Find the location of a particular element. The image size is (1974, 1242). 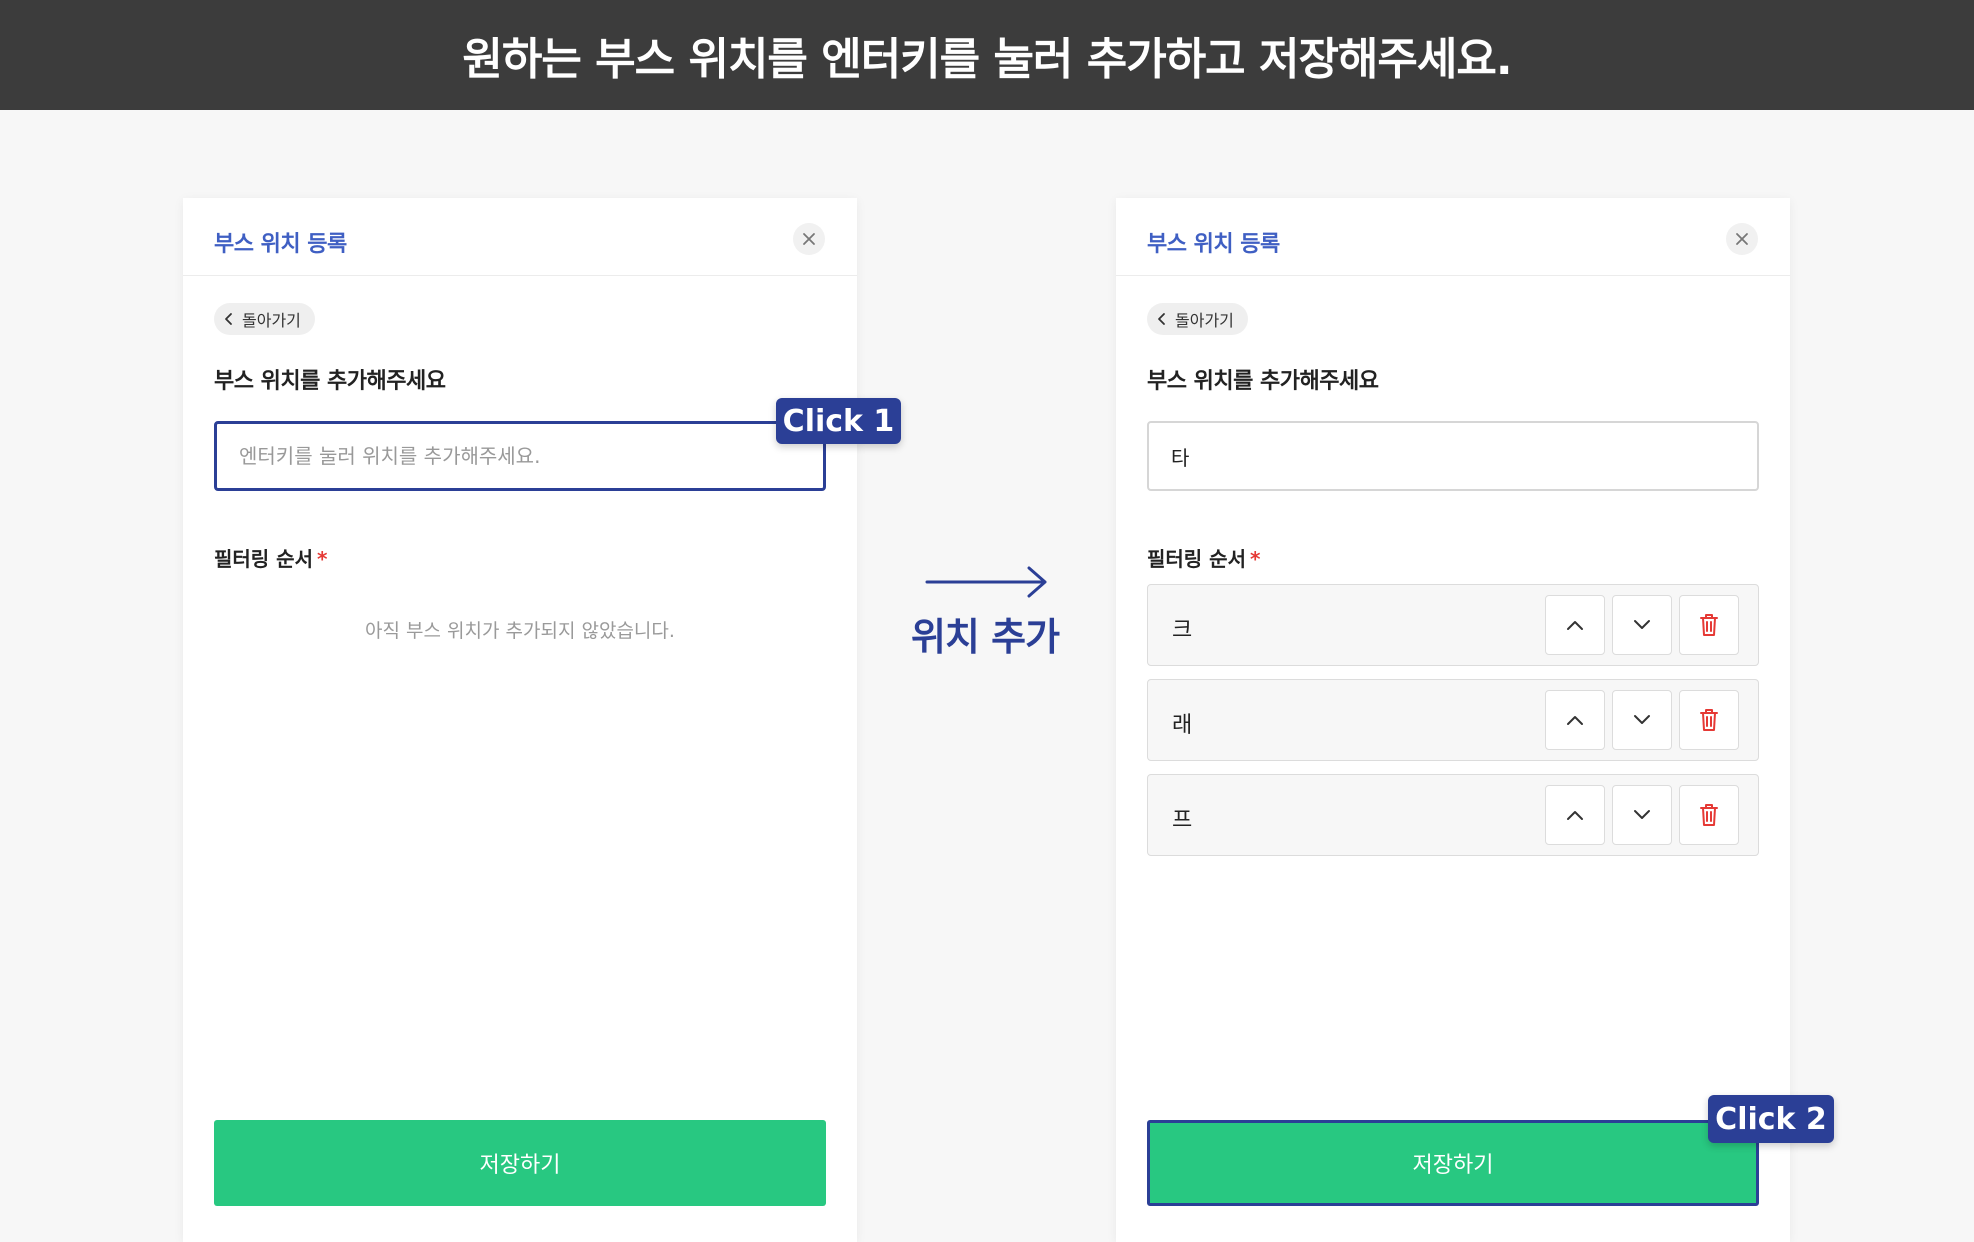

list-item-label: 래 is located at coordinates (1182, 725).